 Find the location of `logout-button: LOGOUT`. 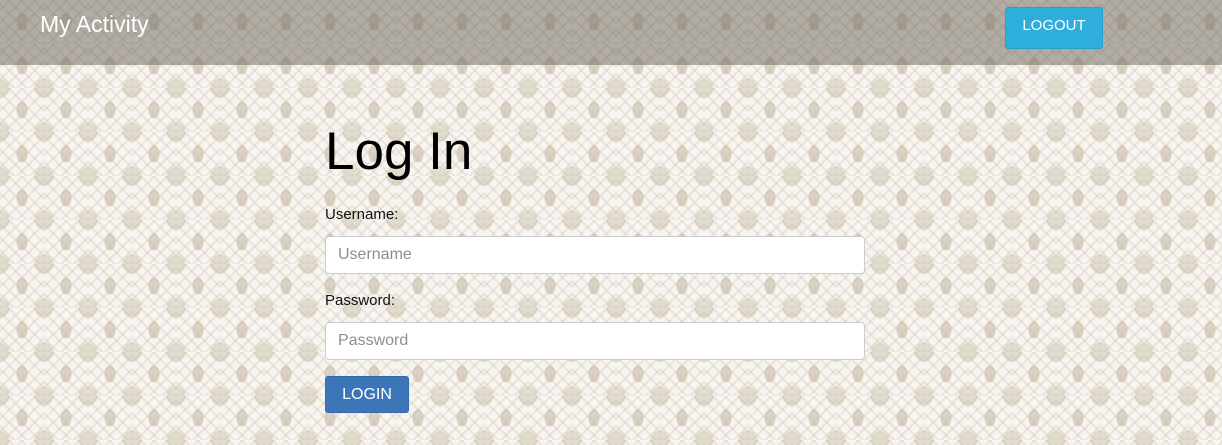

logout-button: LOGOUT is located at coordinates (1054, 28).